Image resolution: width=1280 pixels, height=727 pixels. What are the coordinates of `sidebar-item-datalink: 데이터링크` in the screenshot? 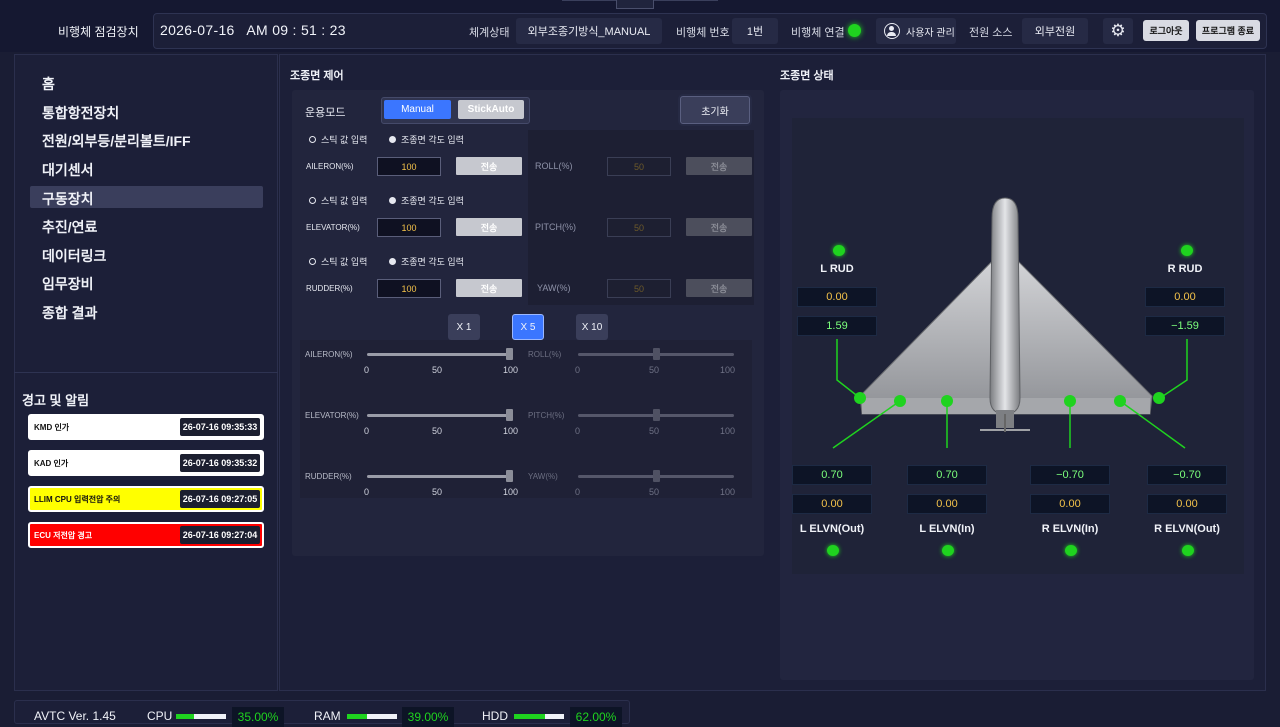 It's located at (74, 256).